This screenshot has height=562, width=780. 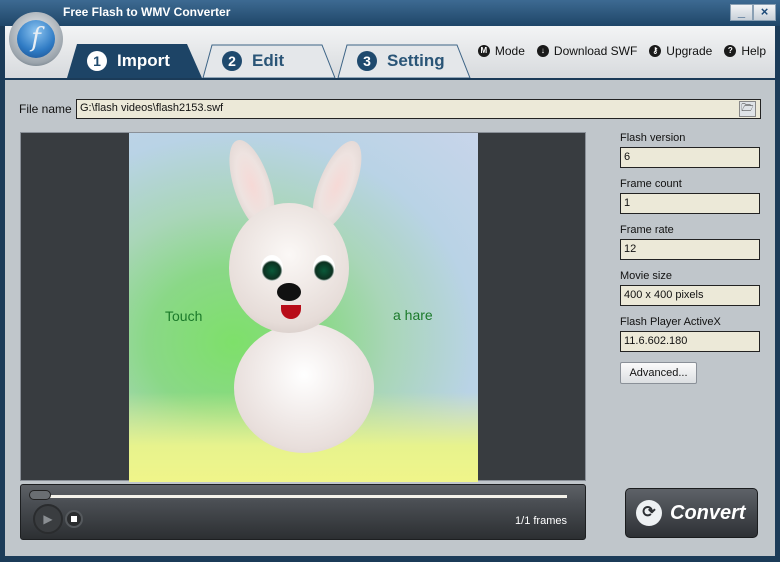 I want to click on tab-import: 1 Import, so click(x=134, y=61).